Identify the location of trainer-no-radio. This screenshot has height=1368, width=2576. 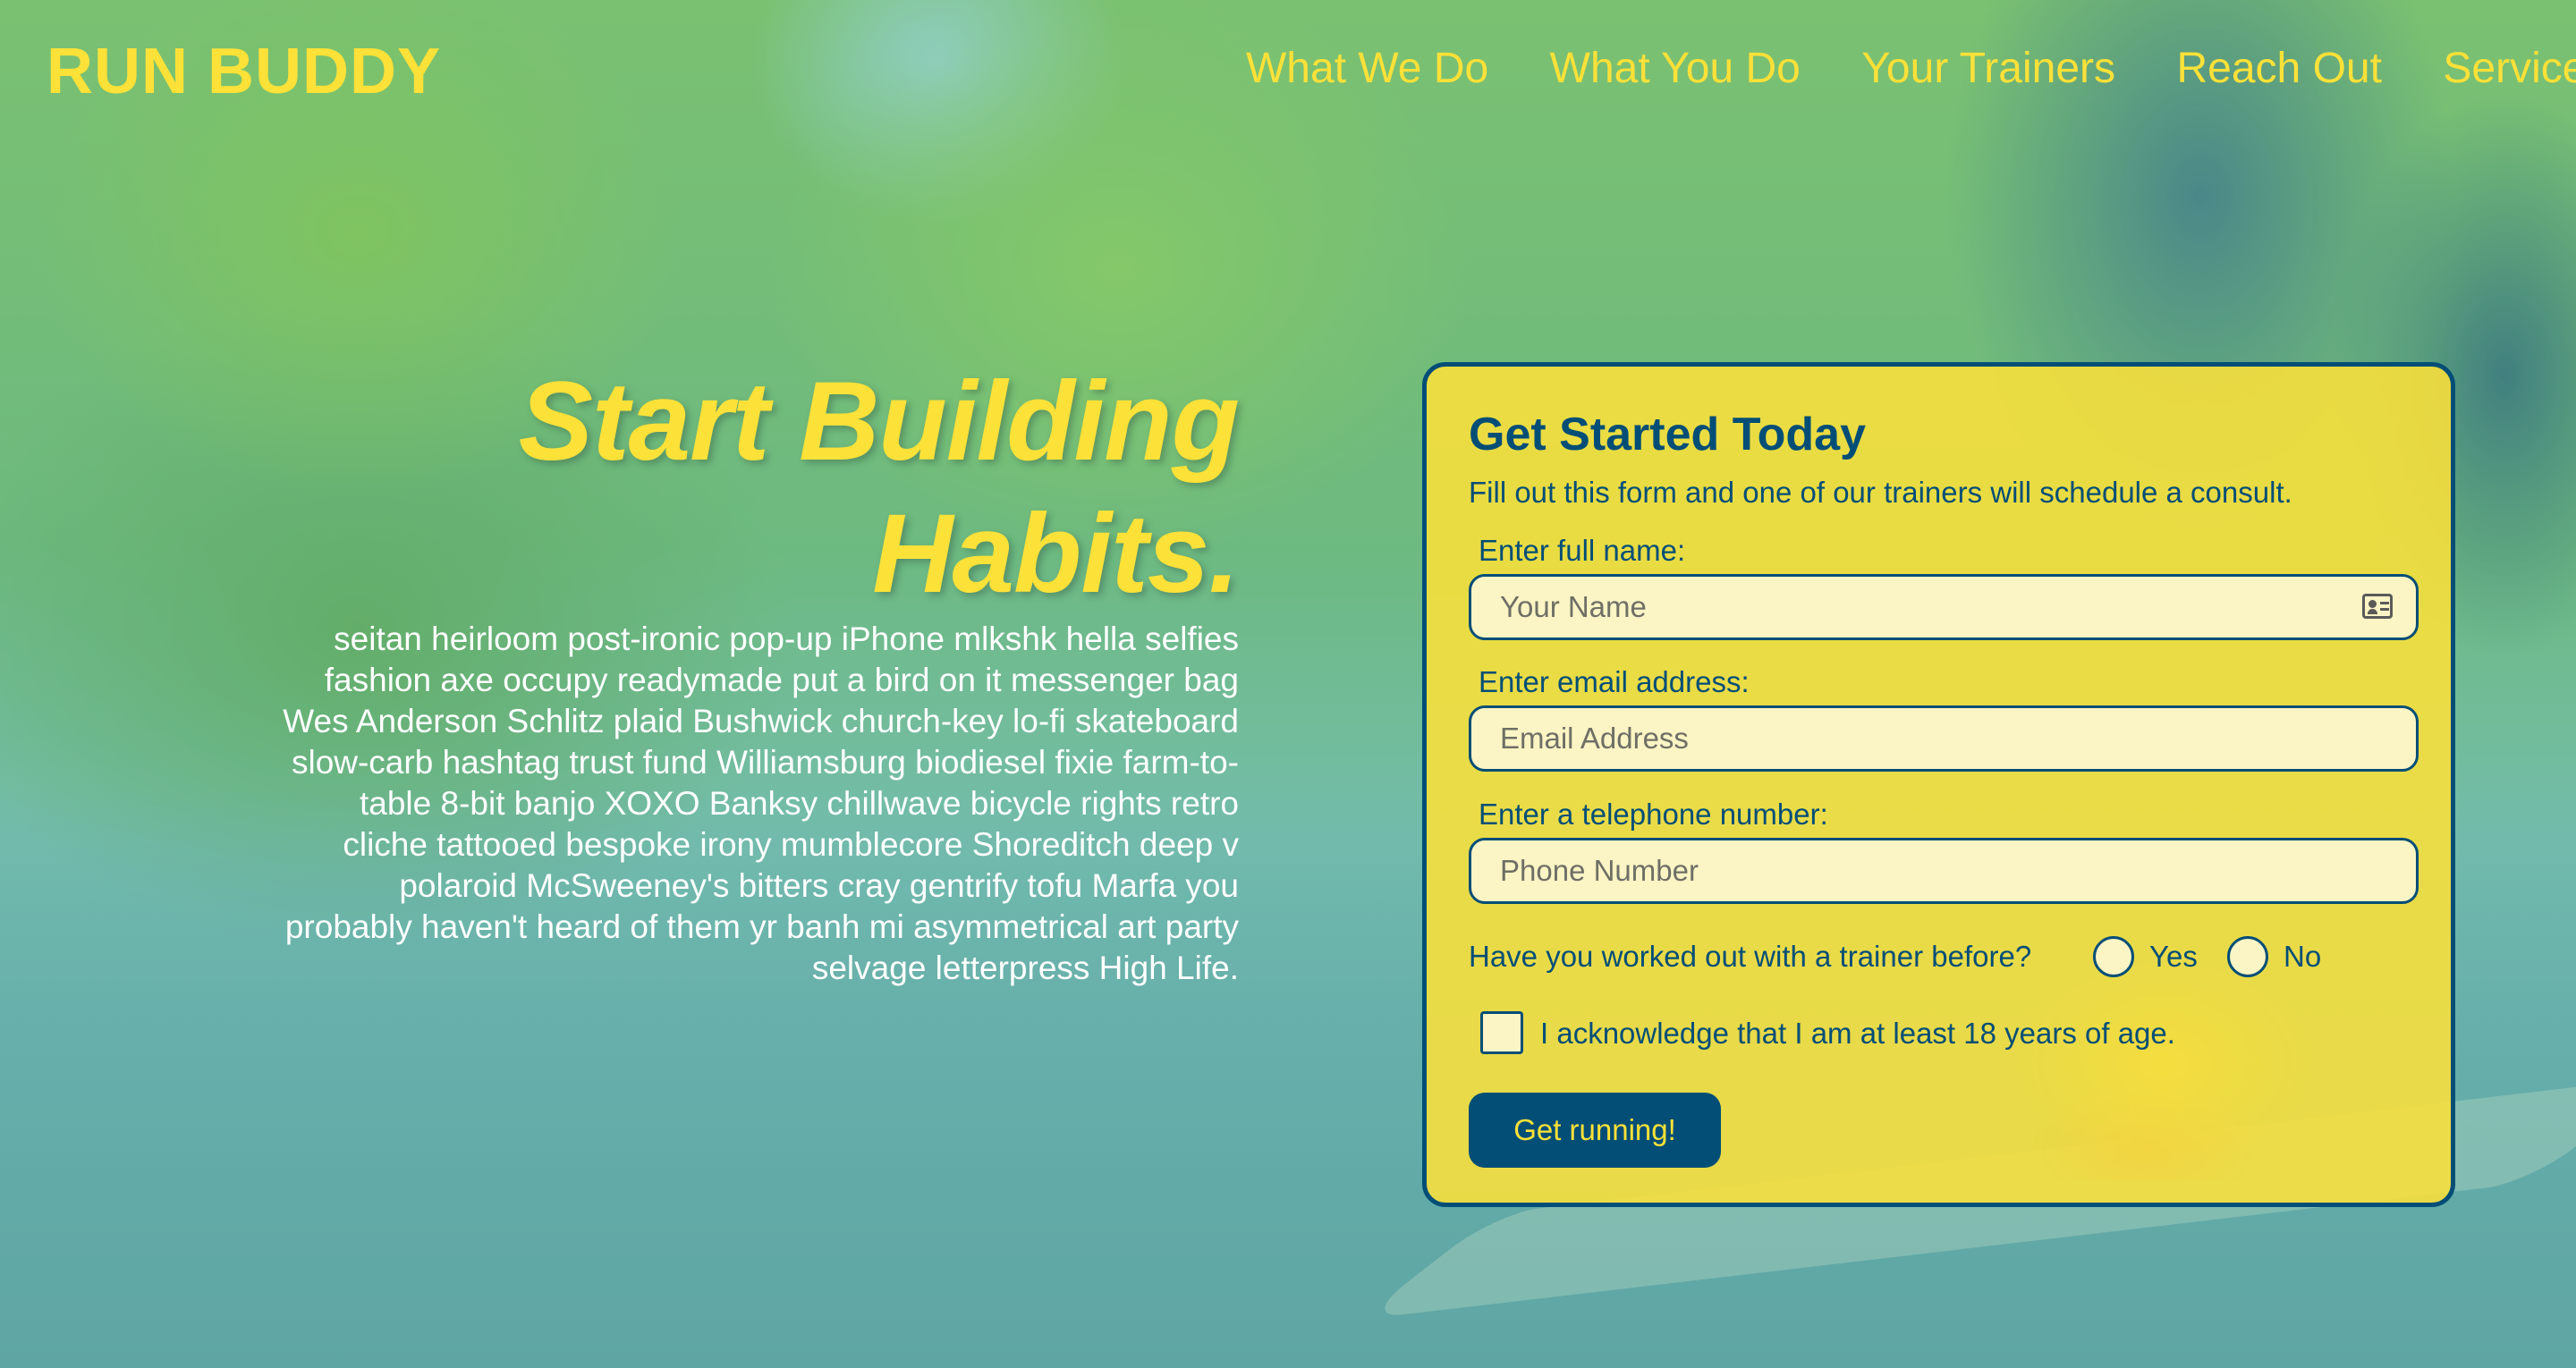
(2247, 956).